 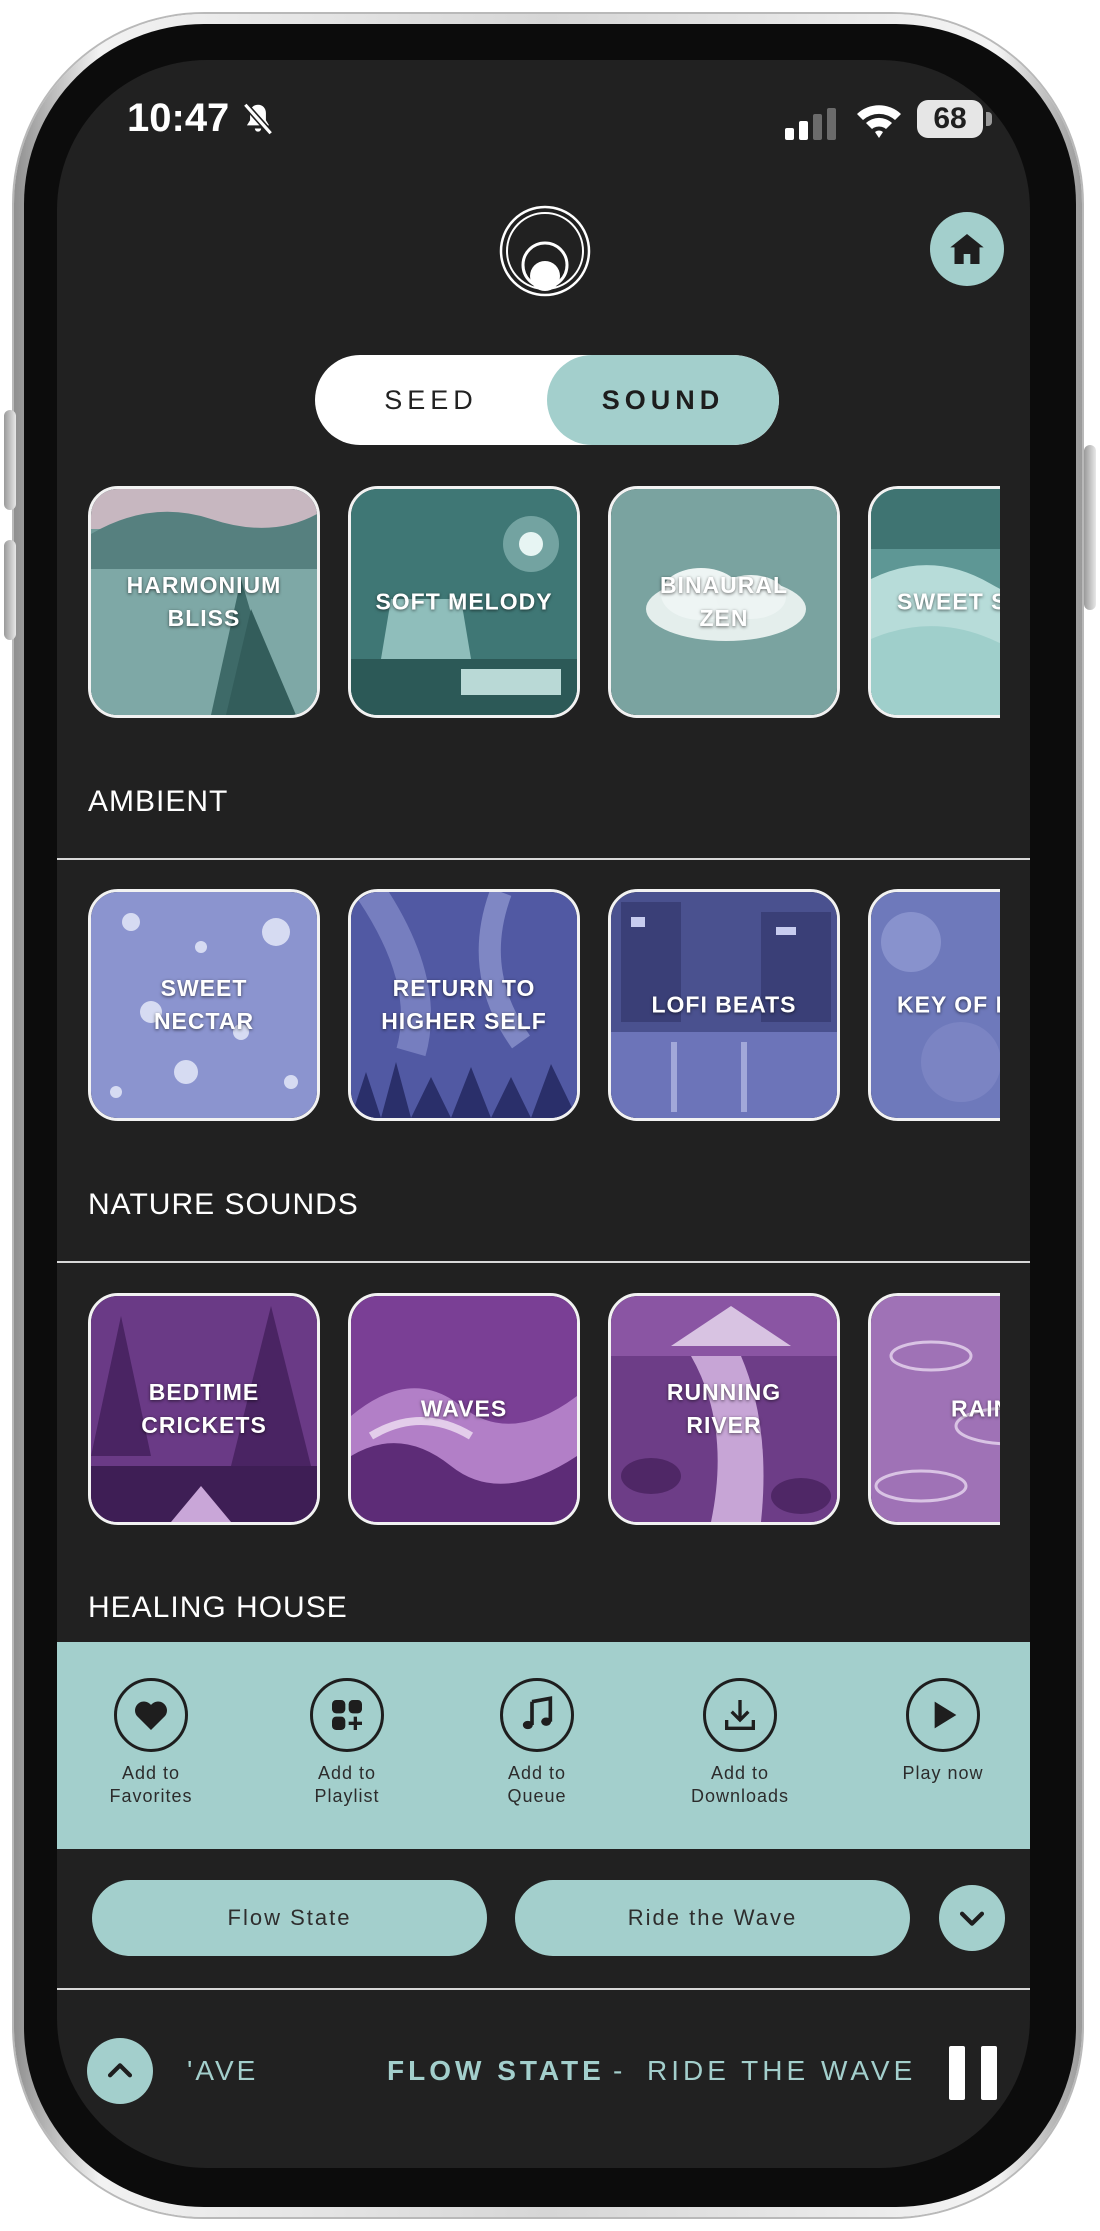 I want to click on tile-return-to-higher-self: RETURN TO HIGHER SELF, so click(x=464, y=1005).